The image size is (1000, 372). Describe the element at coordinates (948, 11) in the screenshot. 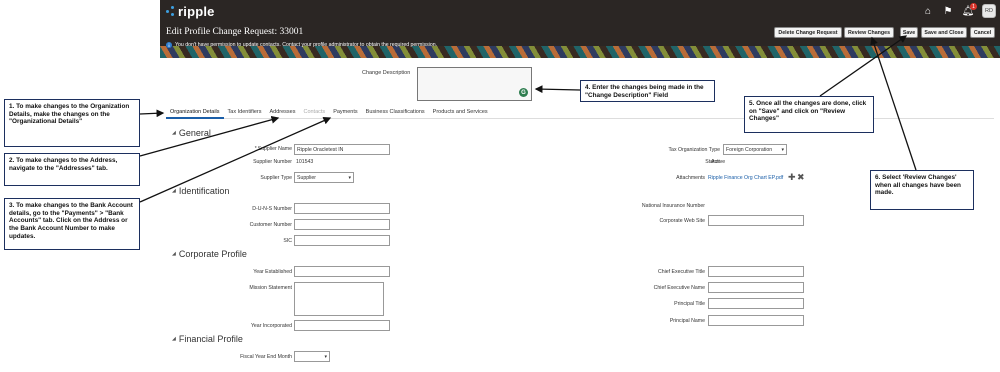

I see `flag-icon: ⚑` at that location.